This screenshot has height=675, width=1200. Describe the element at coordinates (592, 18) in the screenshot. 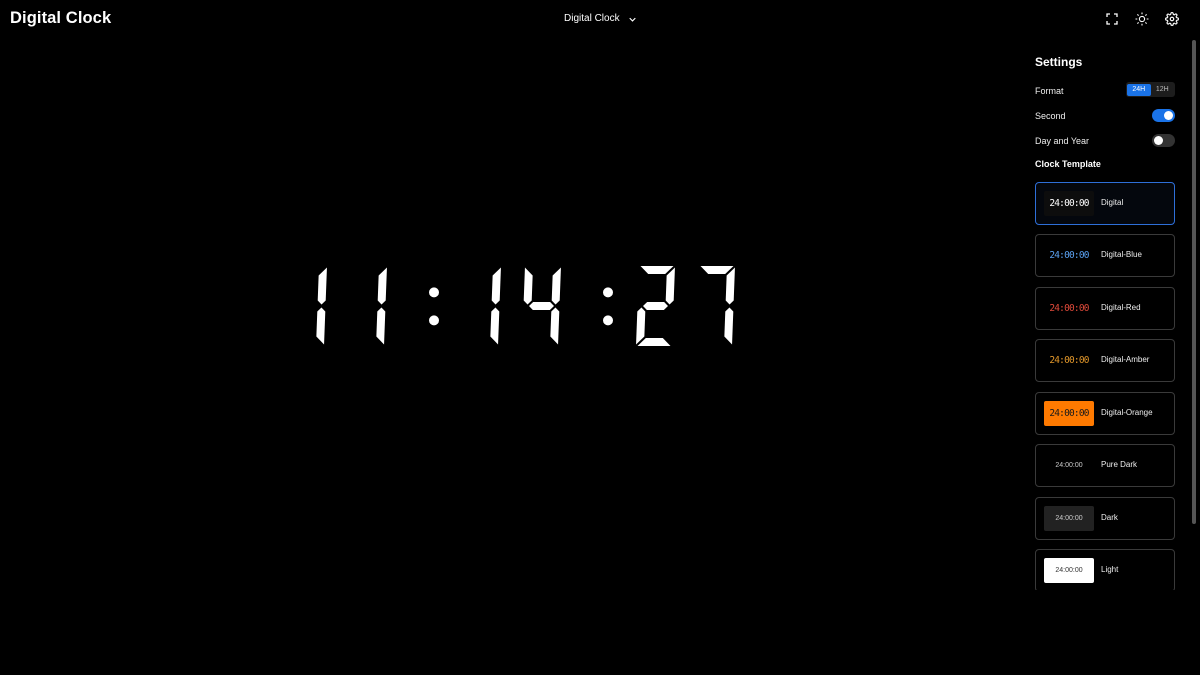

I see `clock-type-label: Digital Clock` at that location.